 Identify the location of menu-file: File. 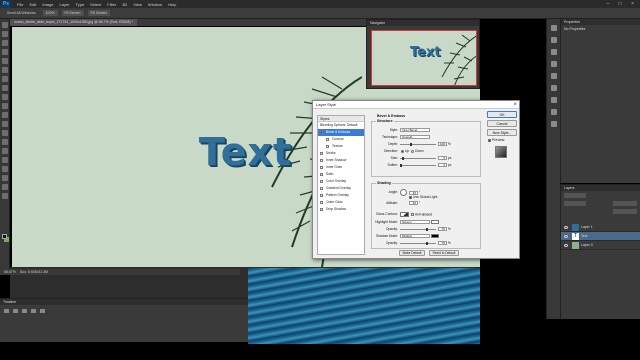
(20, 4).